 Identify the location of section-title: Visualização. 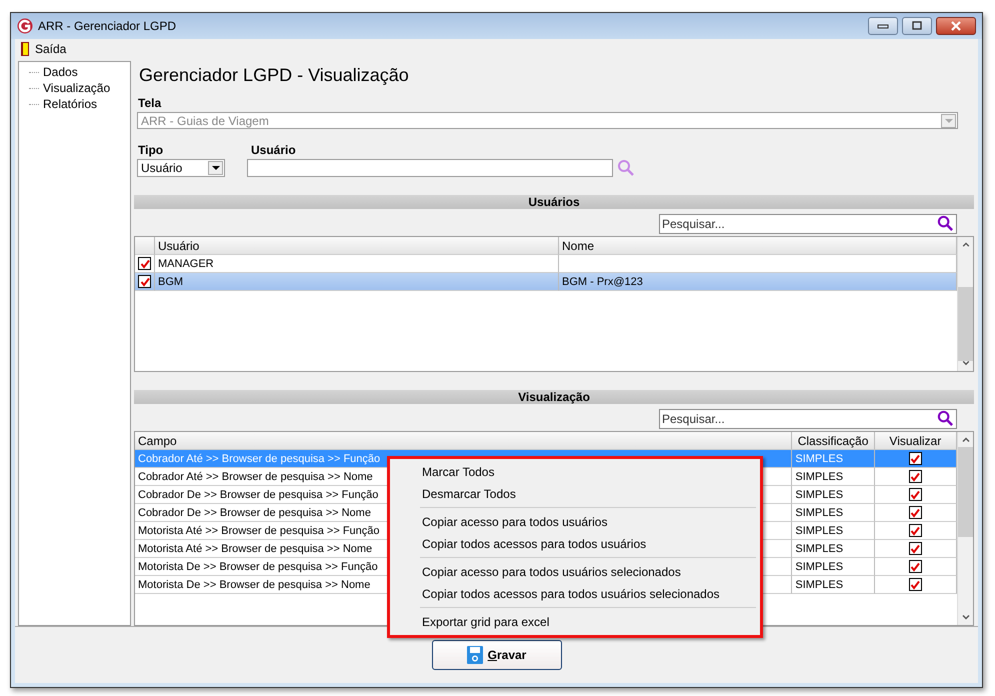
(554, 397).